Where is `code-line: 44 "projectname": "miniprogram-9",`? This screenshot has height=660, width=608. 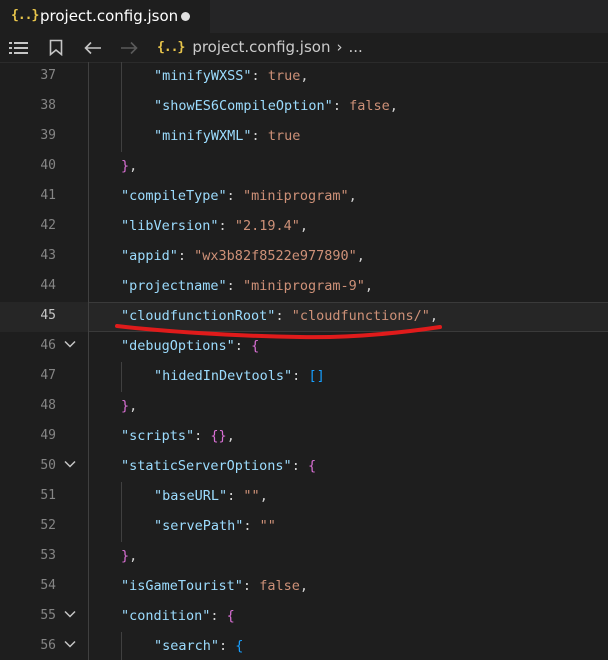 code-line: 44 "projectname": "miniprogram-9", is located at coordinates (304, 287).